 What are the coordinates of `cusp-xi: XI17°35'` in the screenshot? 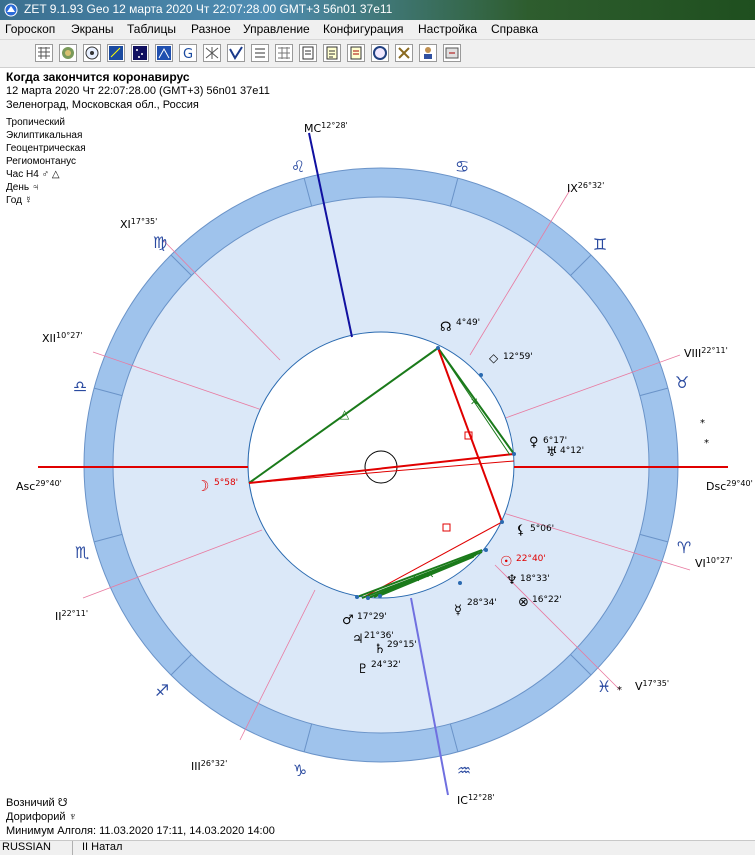 It's located at (138, 224).